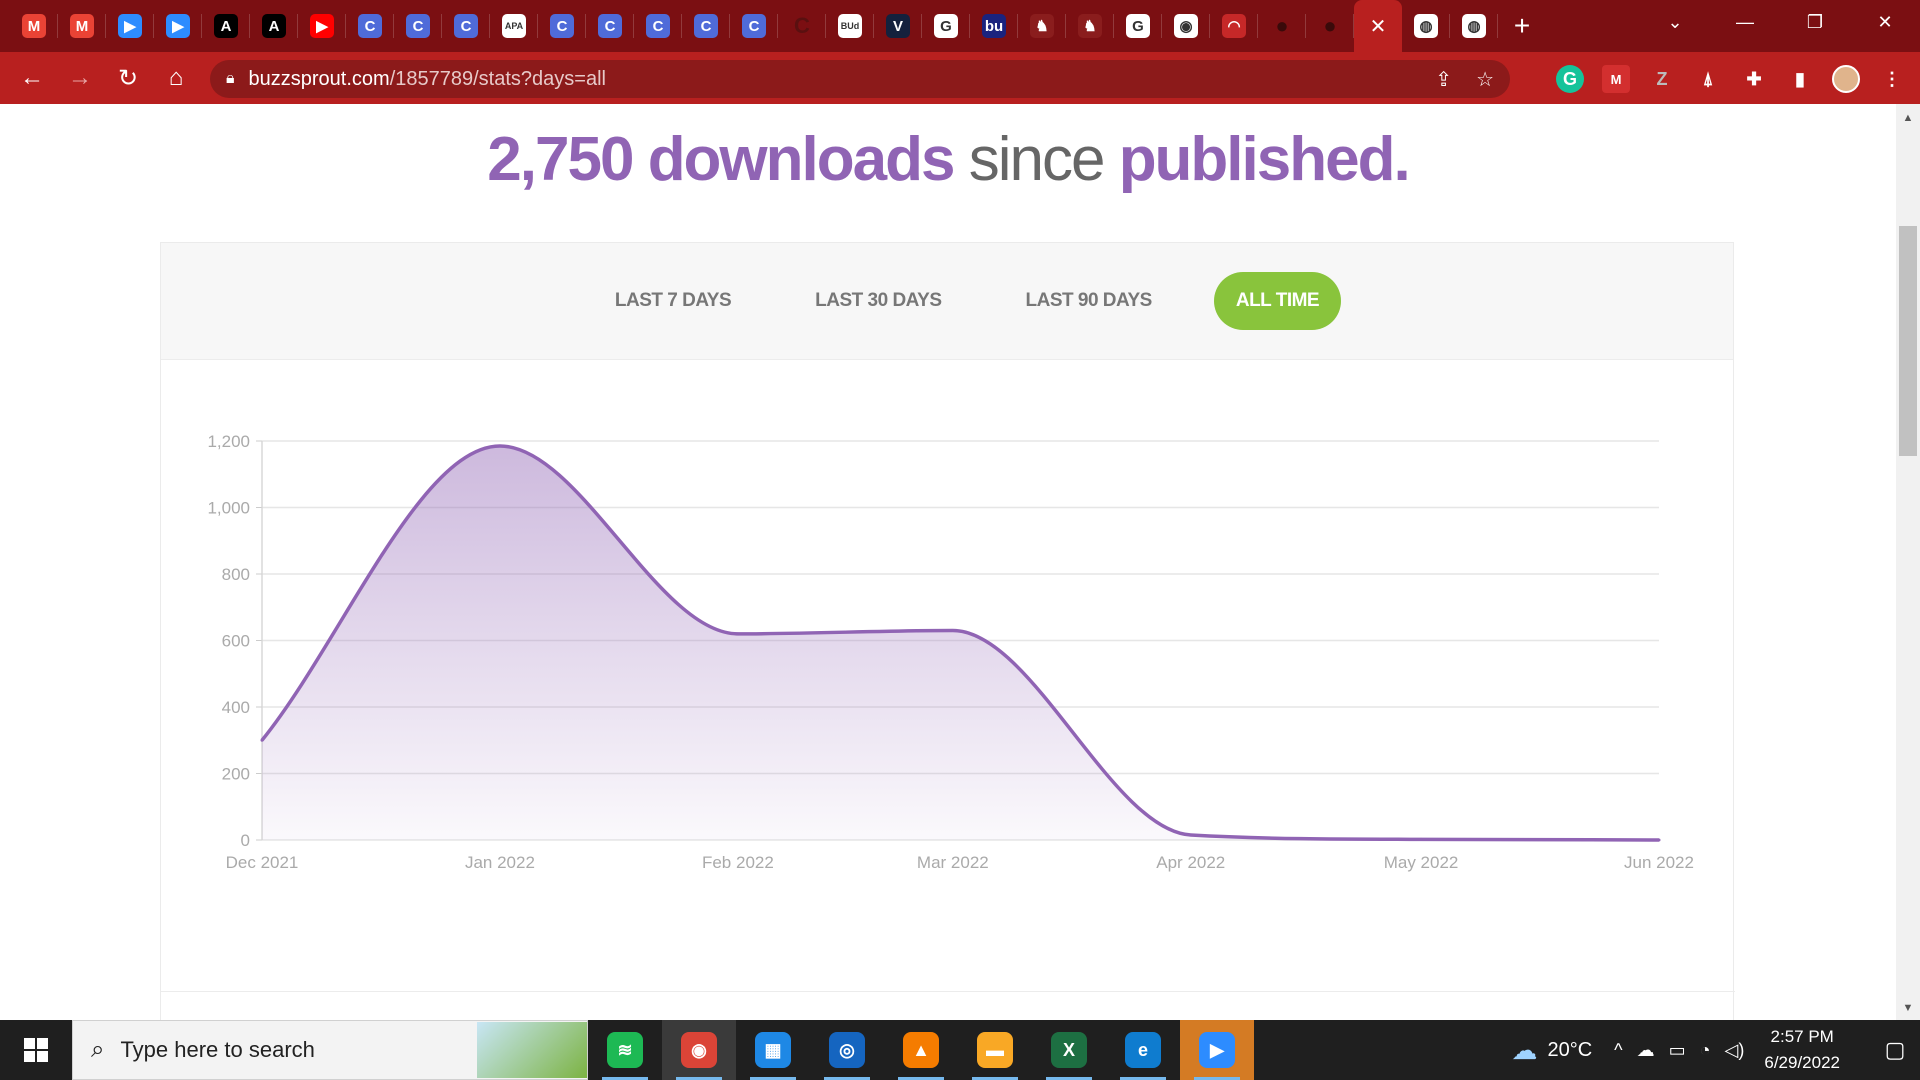  I want to click on clock: 2:57 PM 6/29/2022, so click(1802, 1050).